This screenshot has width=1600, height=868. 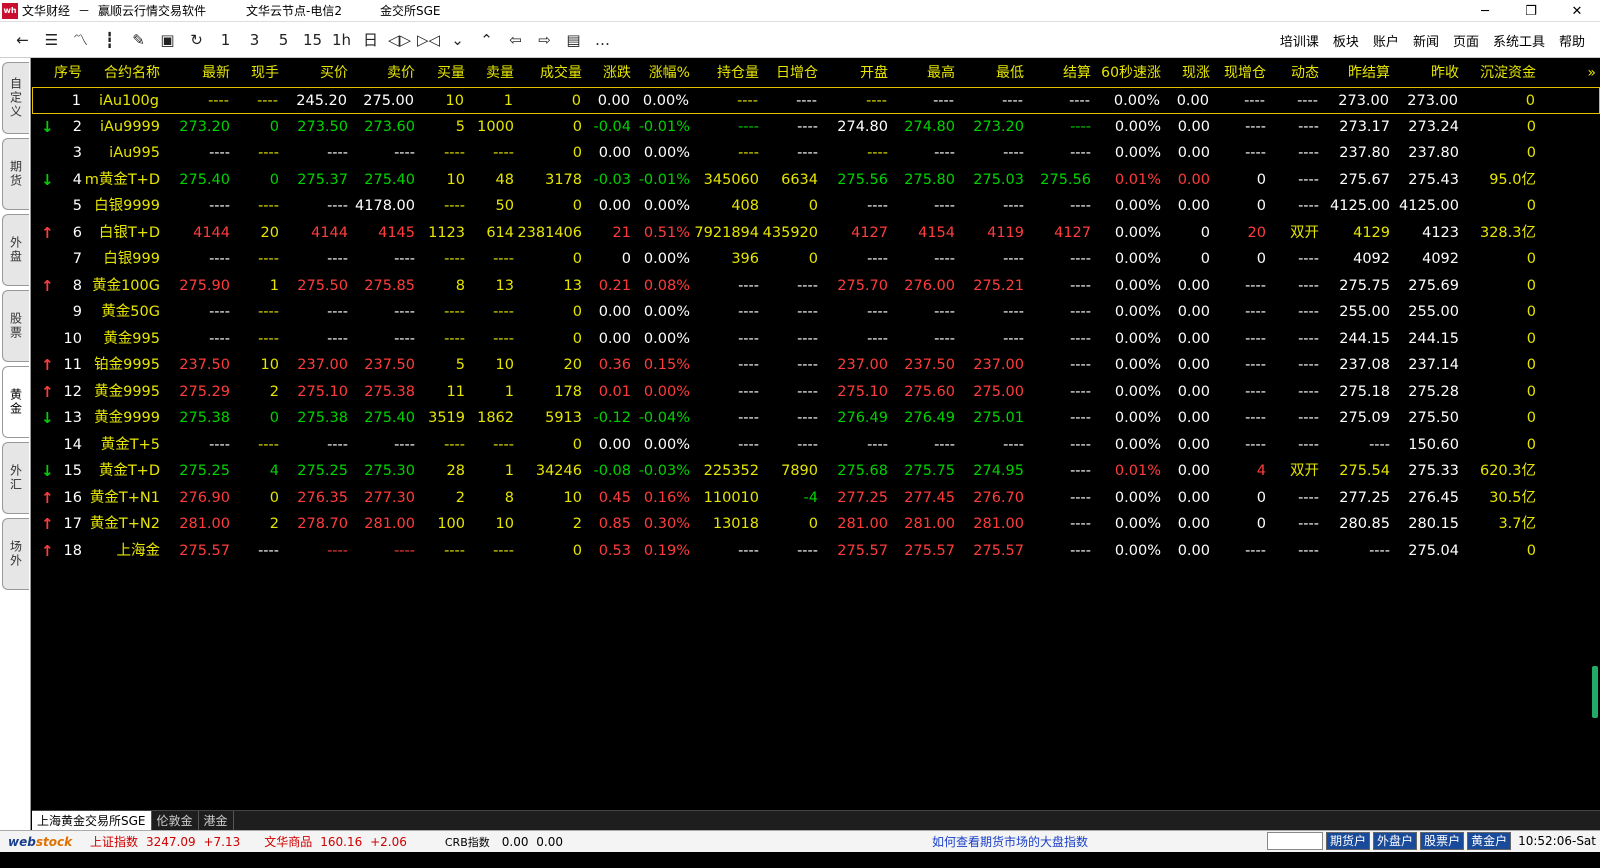 I want to click on menu-5: 系统工具, so click(x=1519, y=40).